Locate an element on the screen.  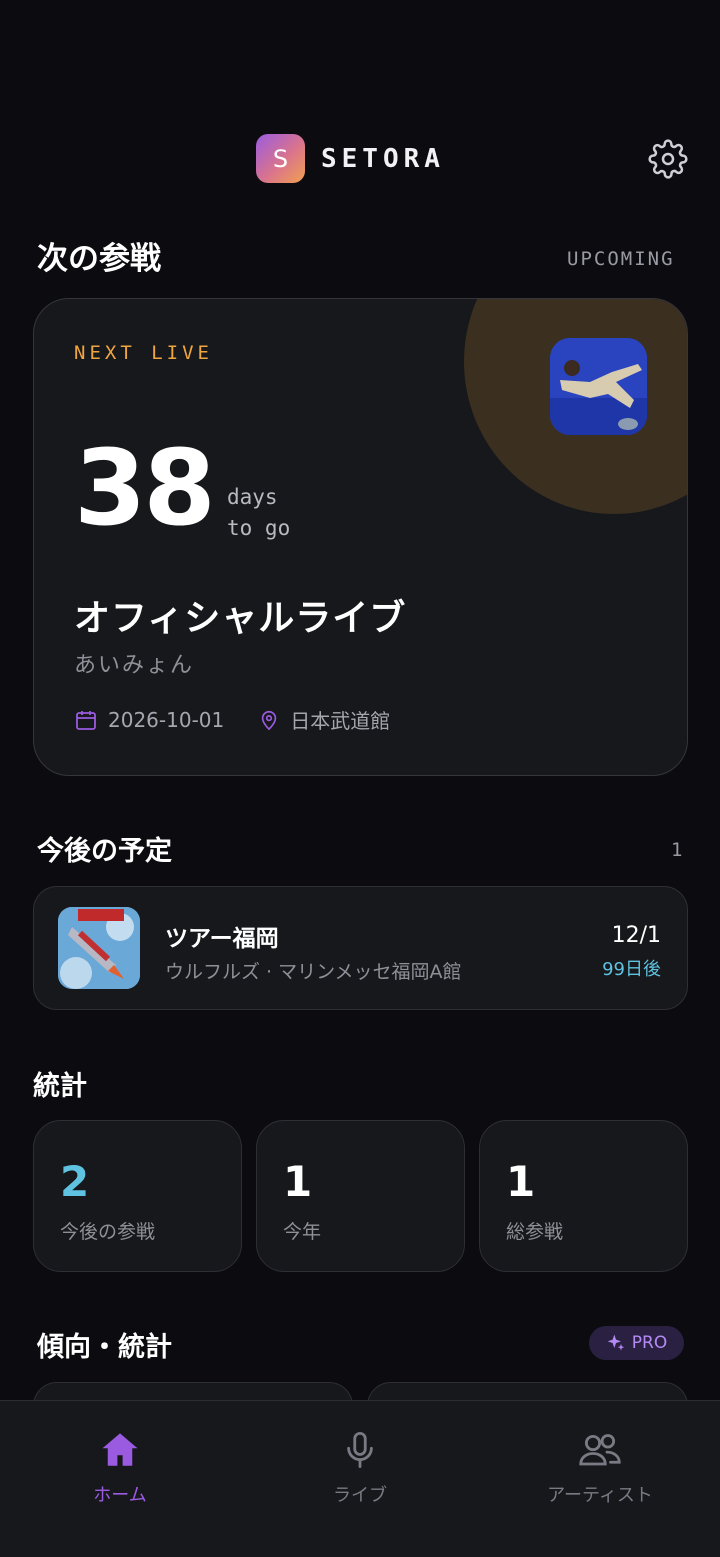
calendar-icon is located at coordinates (86, 720).